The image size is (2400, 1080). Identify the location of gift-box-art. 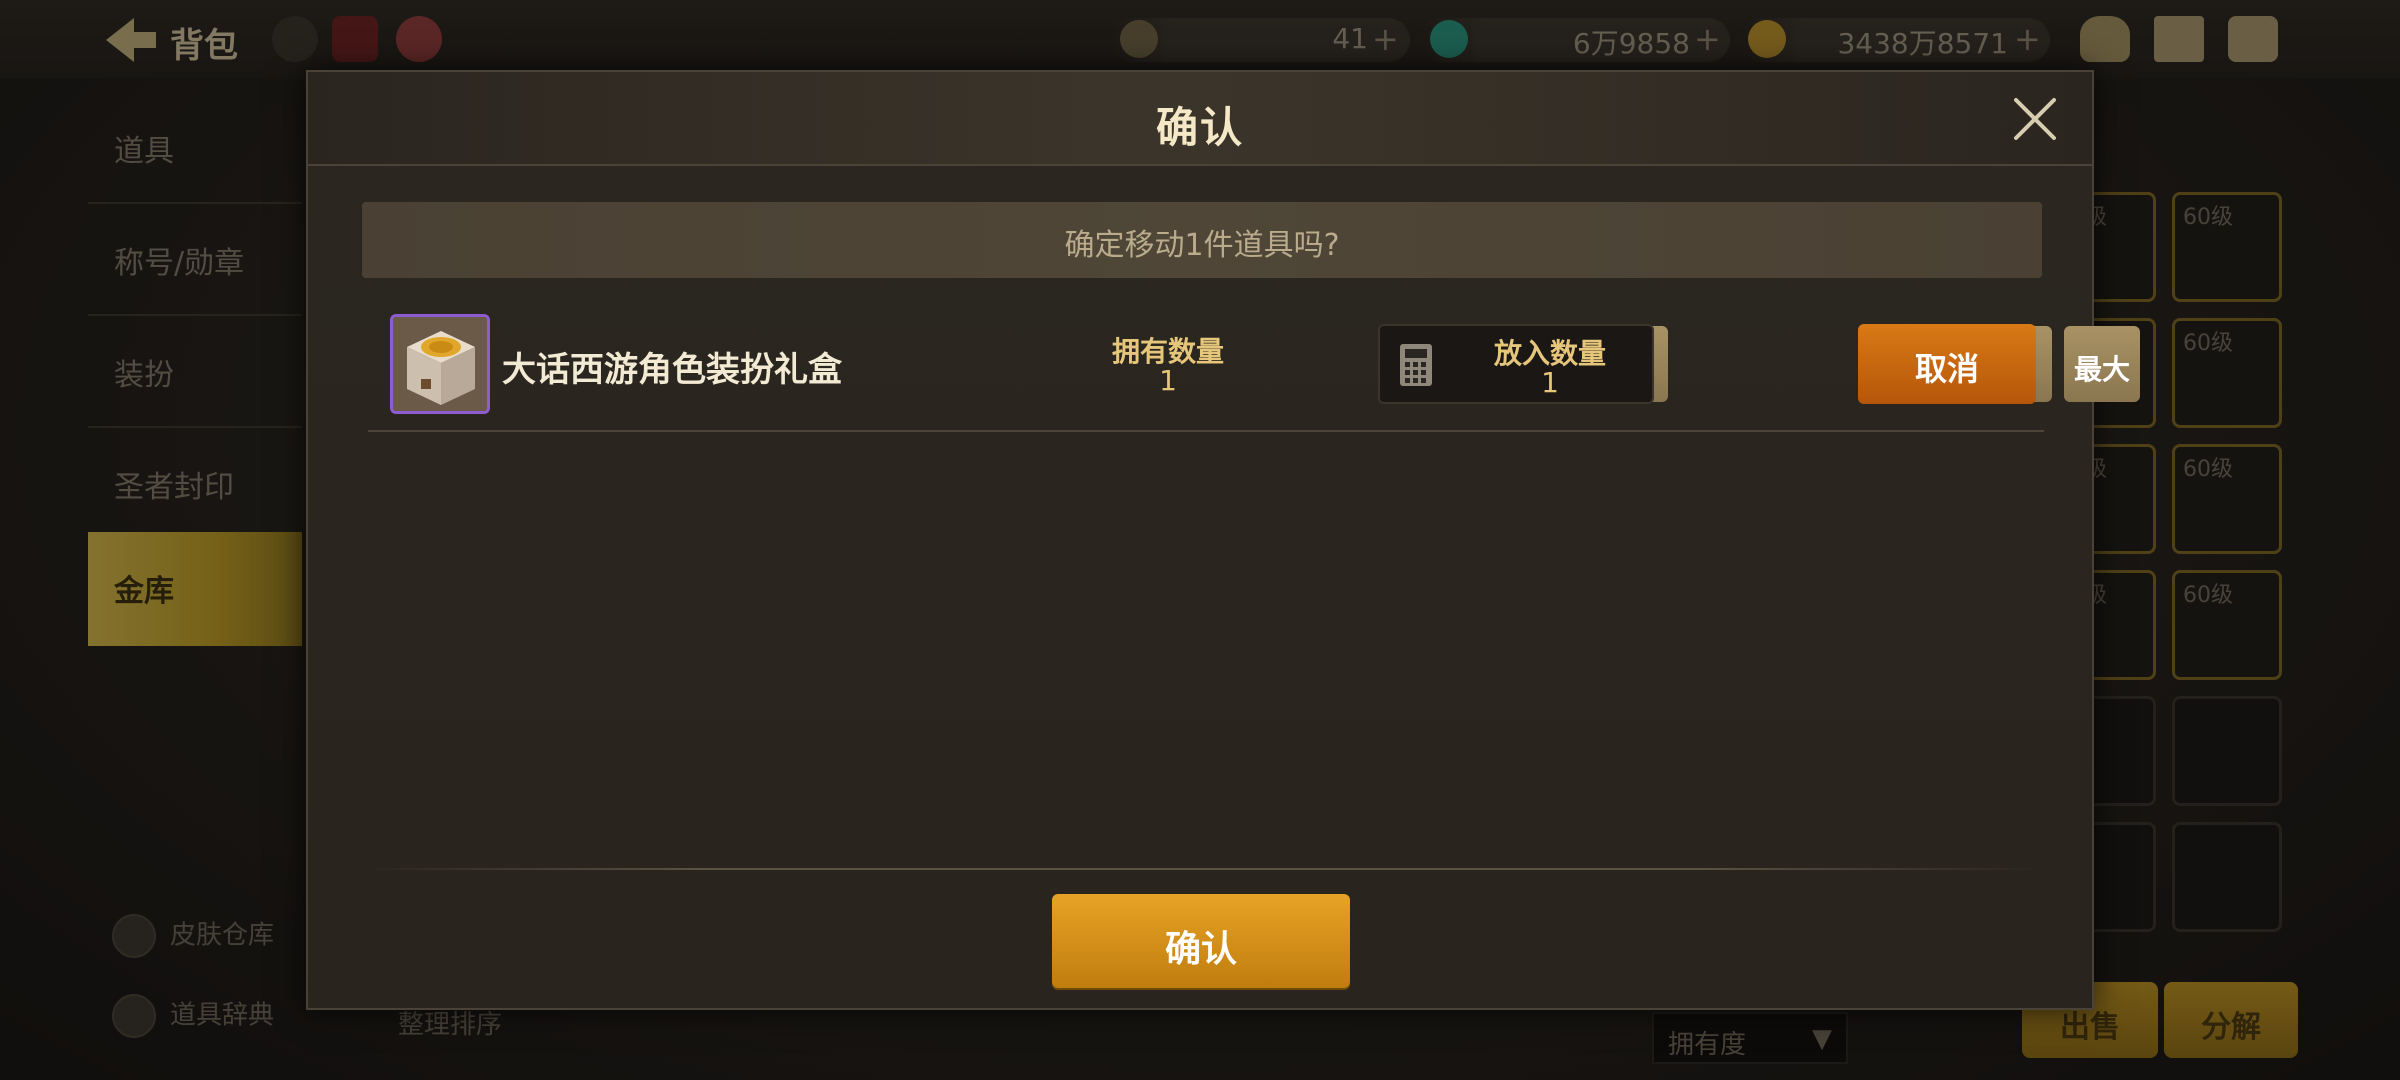
(440, 364).